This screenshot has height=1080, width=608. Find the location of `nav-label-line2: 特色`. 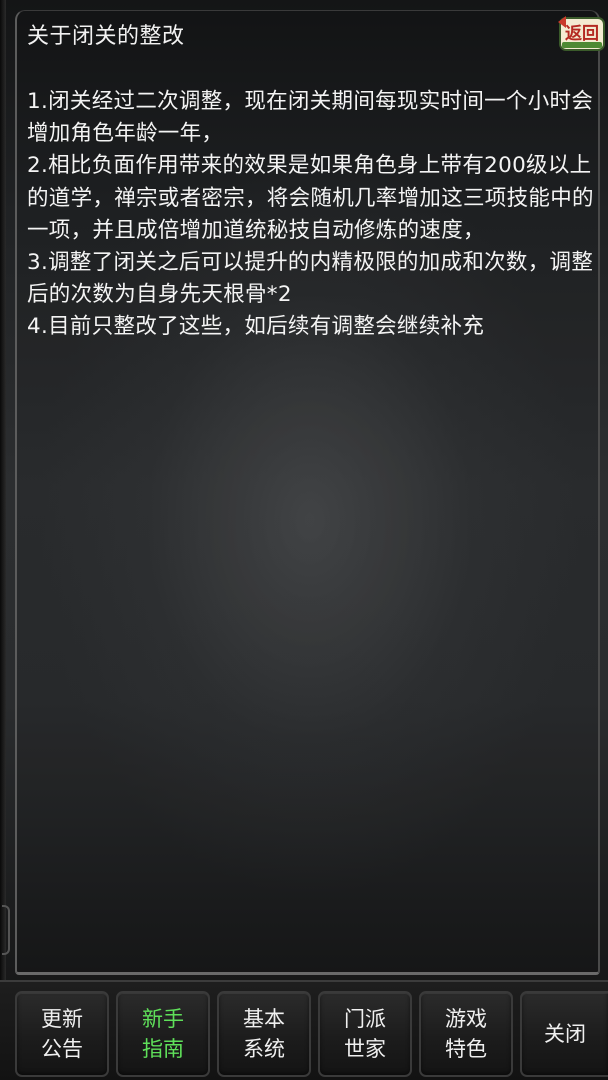

nav-label-line2: 特色 is located at coordinates (466, 1049).